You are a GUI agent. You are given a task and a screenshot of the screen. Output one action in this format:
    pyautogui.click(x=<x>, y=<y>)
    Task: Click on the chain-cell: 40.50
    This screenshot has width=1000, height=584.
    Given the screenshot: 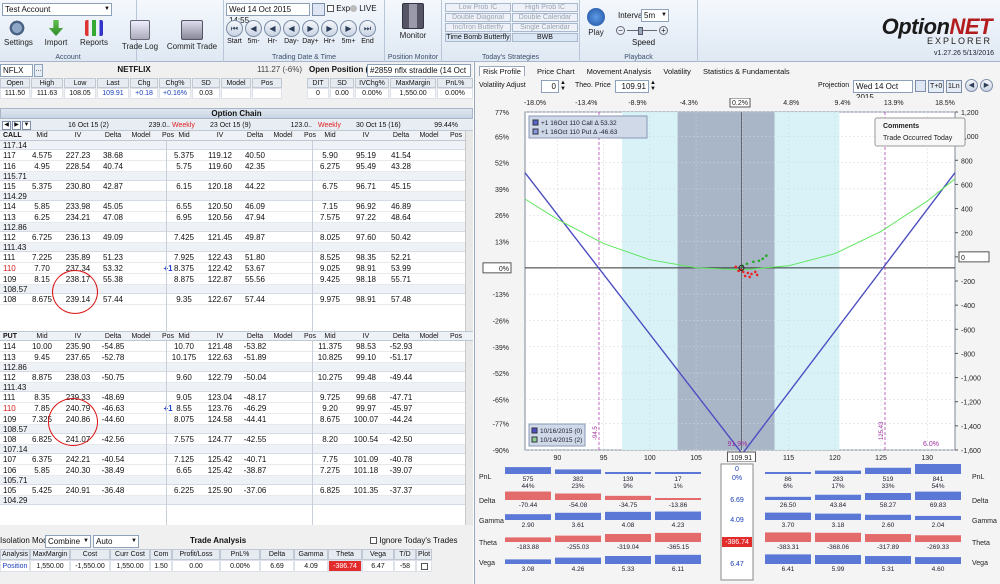 What is the action you would take?
    pyautogui.click(x=255, y=155)
    